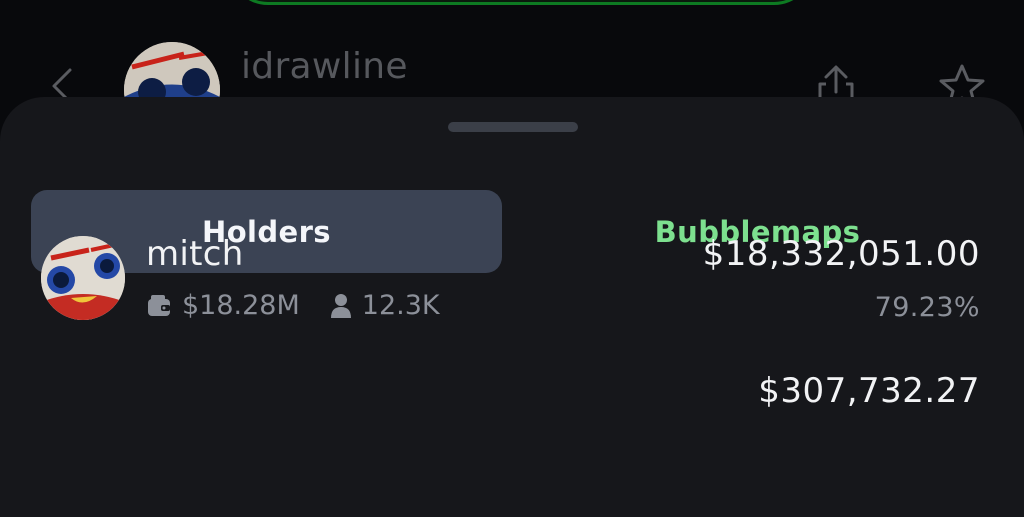 This screenshot has height=517, width=1024. Describe the element at coordinates (400, 305) in the screenshot. I see `holder-followers: 12.3K` at that location.